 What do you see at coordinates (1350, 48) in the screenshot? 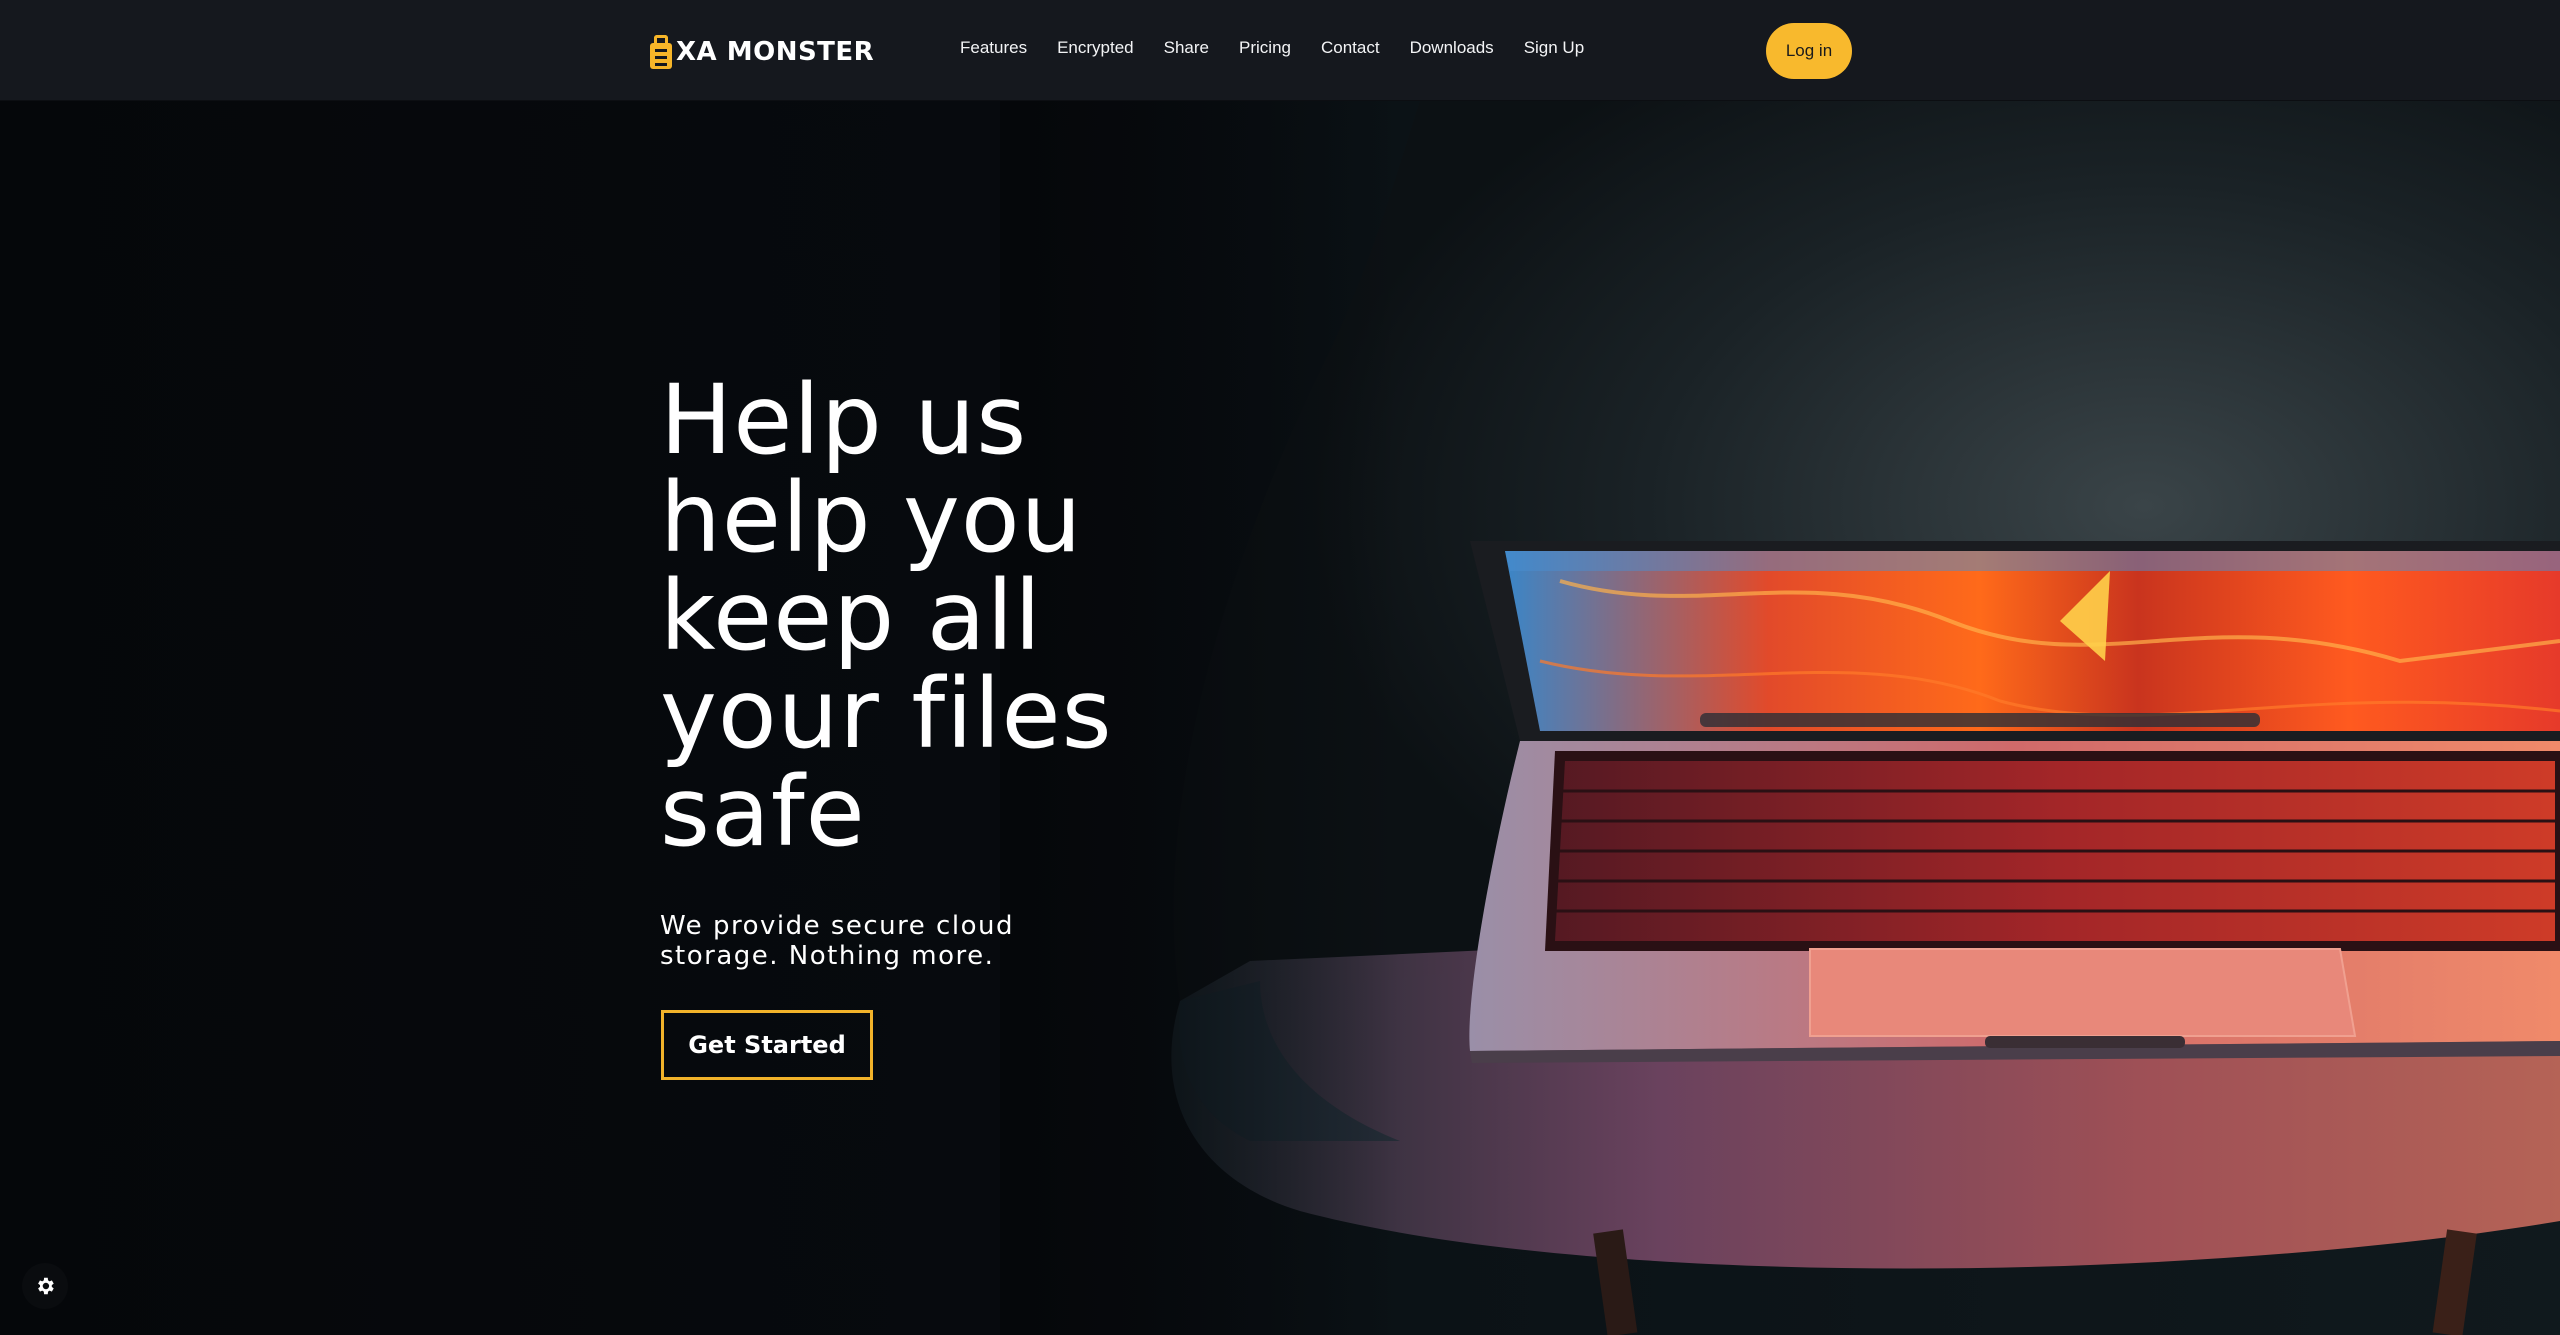
I see `nav-link-contact: Contact` at bounding box center [1350, 48].